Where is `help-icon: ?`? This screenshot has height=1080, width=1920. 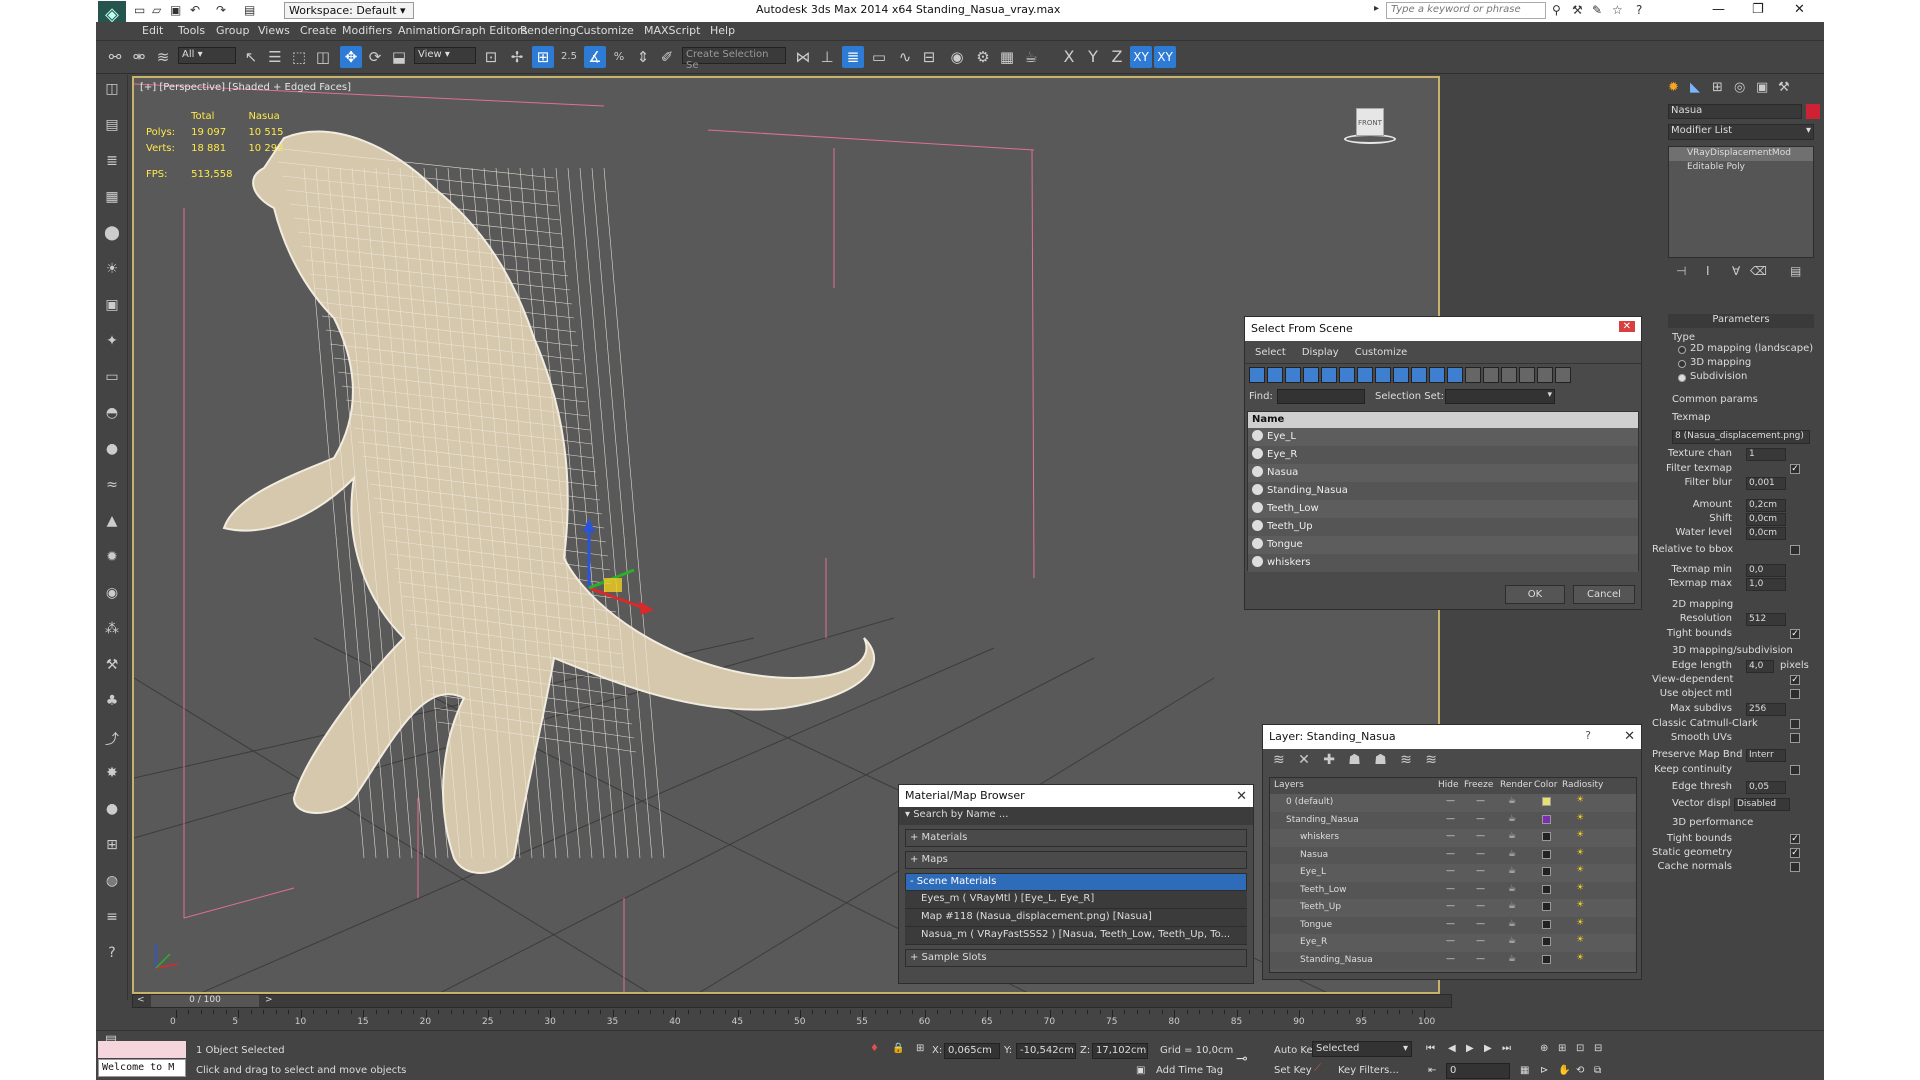
help-icon: ? is located at coordinates (1639, 10).